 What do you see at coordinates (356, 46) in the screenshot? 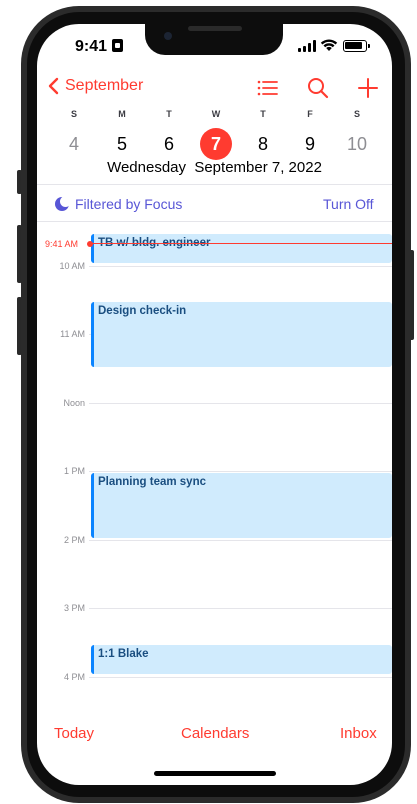
I see `battery-icon` at bounding box center [356, 46].